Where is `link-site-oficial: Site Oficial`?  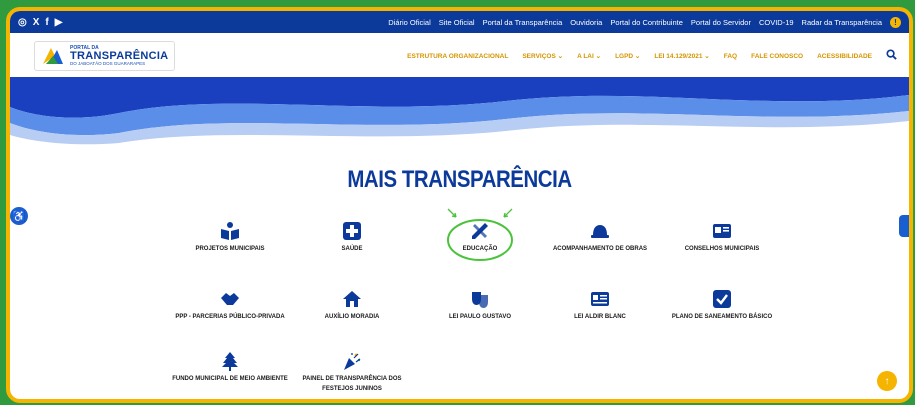
link-site-oficial: Site Oficial is located at coordinates (457, 22).